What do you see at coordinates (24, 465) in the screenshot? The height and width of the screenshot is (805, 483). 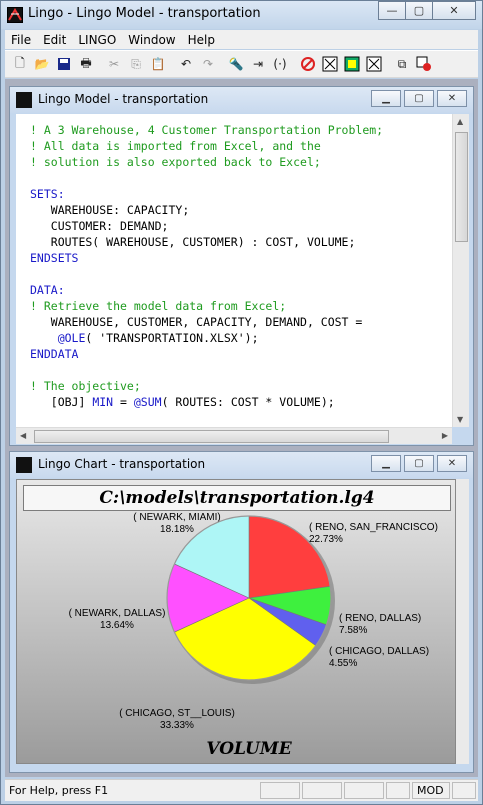 I see `lingo-chart-icon` at bounding box center [24, 465].